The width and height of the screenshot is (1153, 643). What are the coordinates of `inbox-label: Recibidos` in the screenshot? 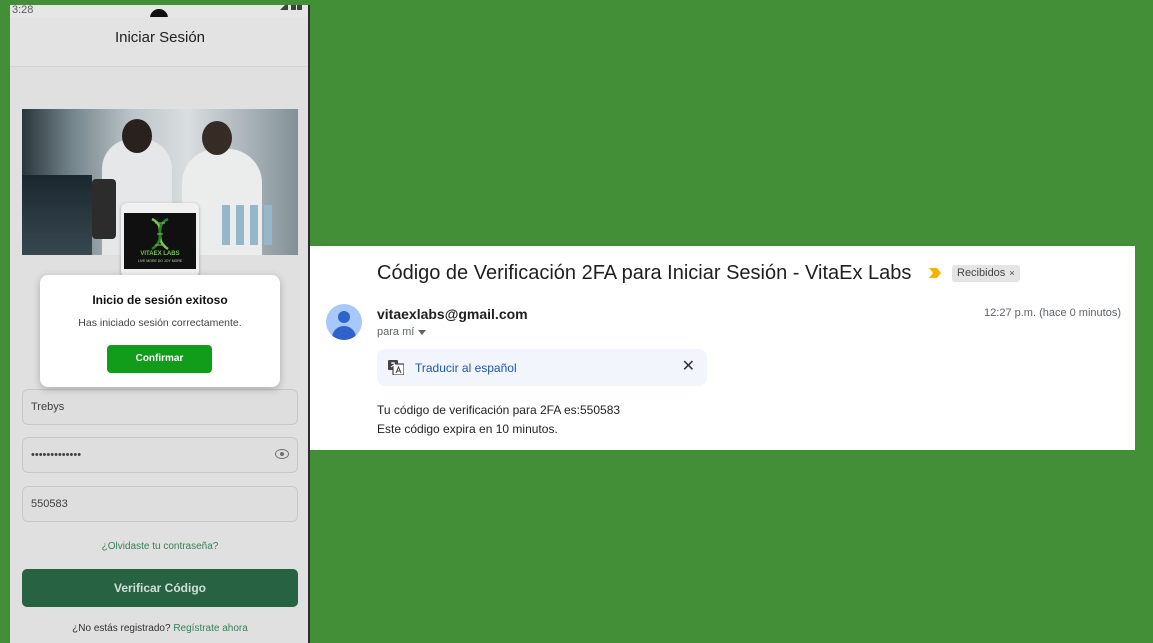 It's located at (981, 273).